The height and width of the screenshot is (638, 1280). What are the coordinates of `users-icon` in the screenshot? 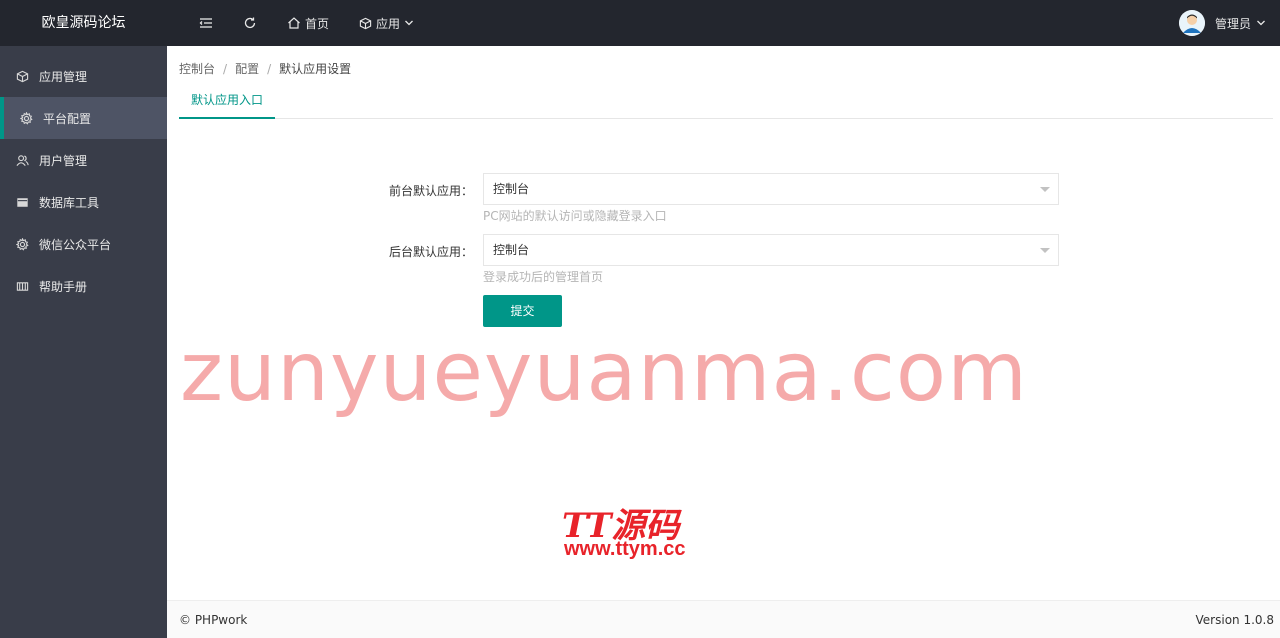 It's located at (22, 160).